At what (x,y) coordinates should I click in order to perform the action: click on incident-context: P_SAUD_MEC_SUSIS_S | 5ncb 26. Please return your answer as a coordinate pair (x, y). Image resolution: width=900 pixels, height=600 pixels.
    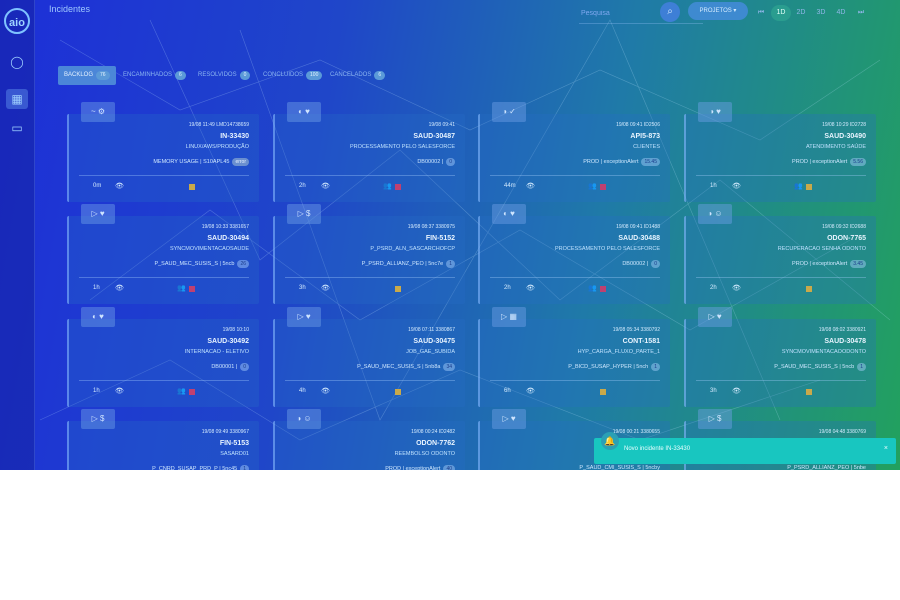
    Looking at the image, I should click on (201, 264).